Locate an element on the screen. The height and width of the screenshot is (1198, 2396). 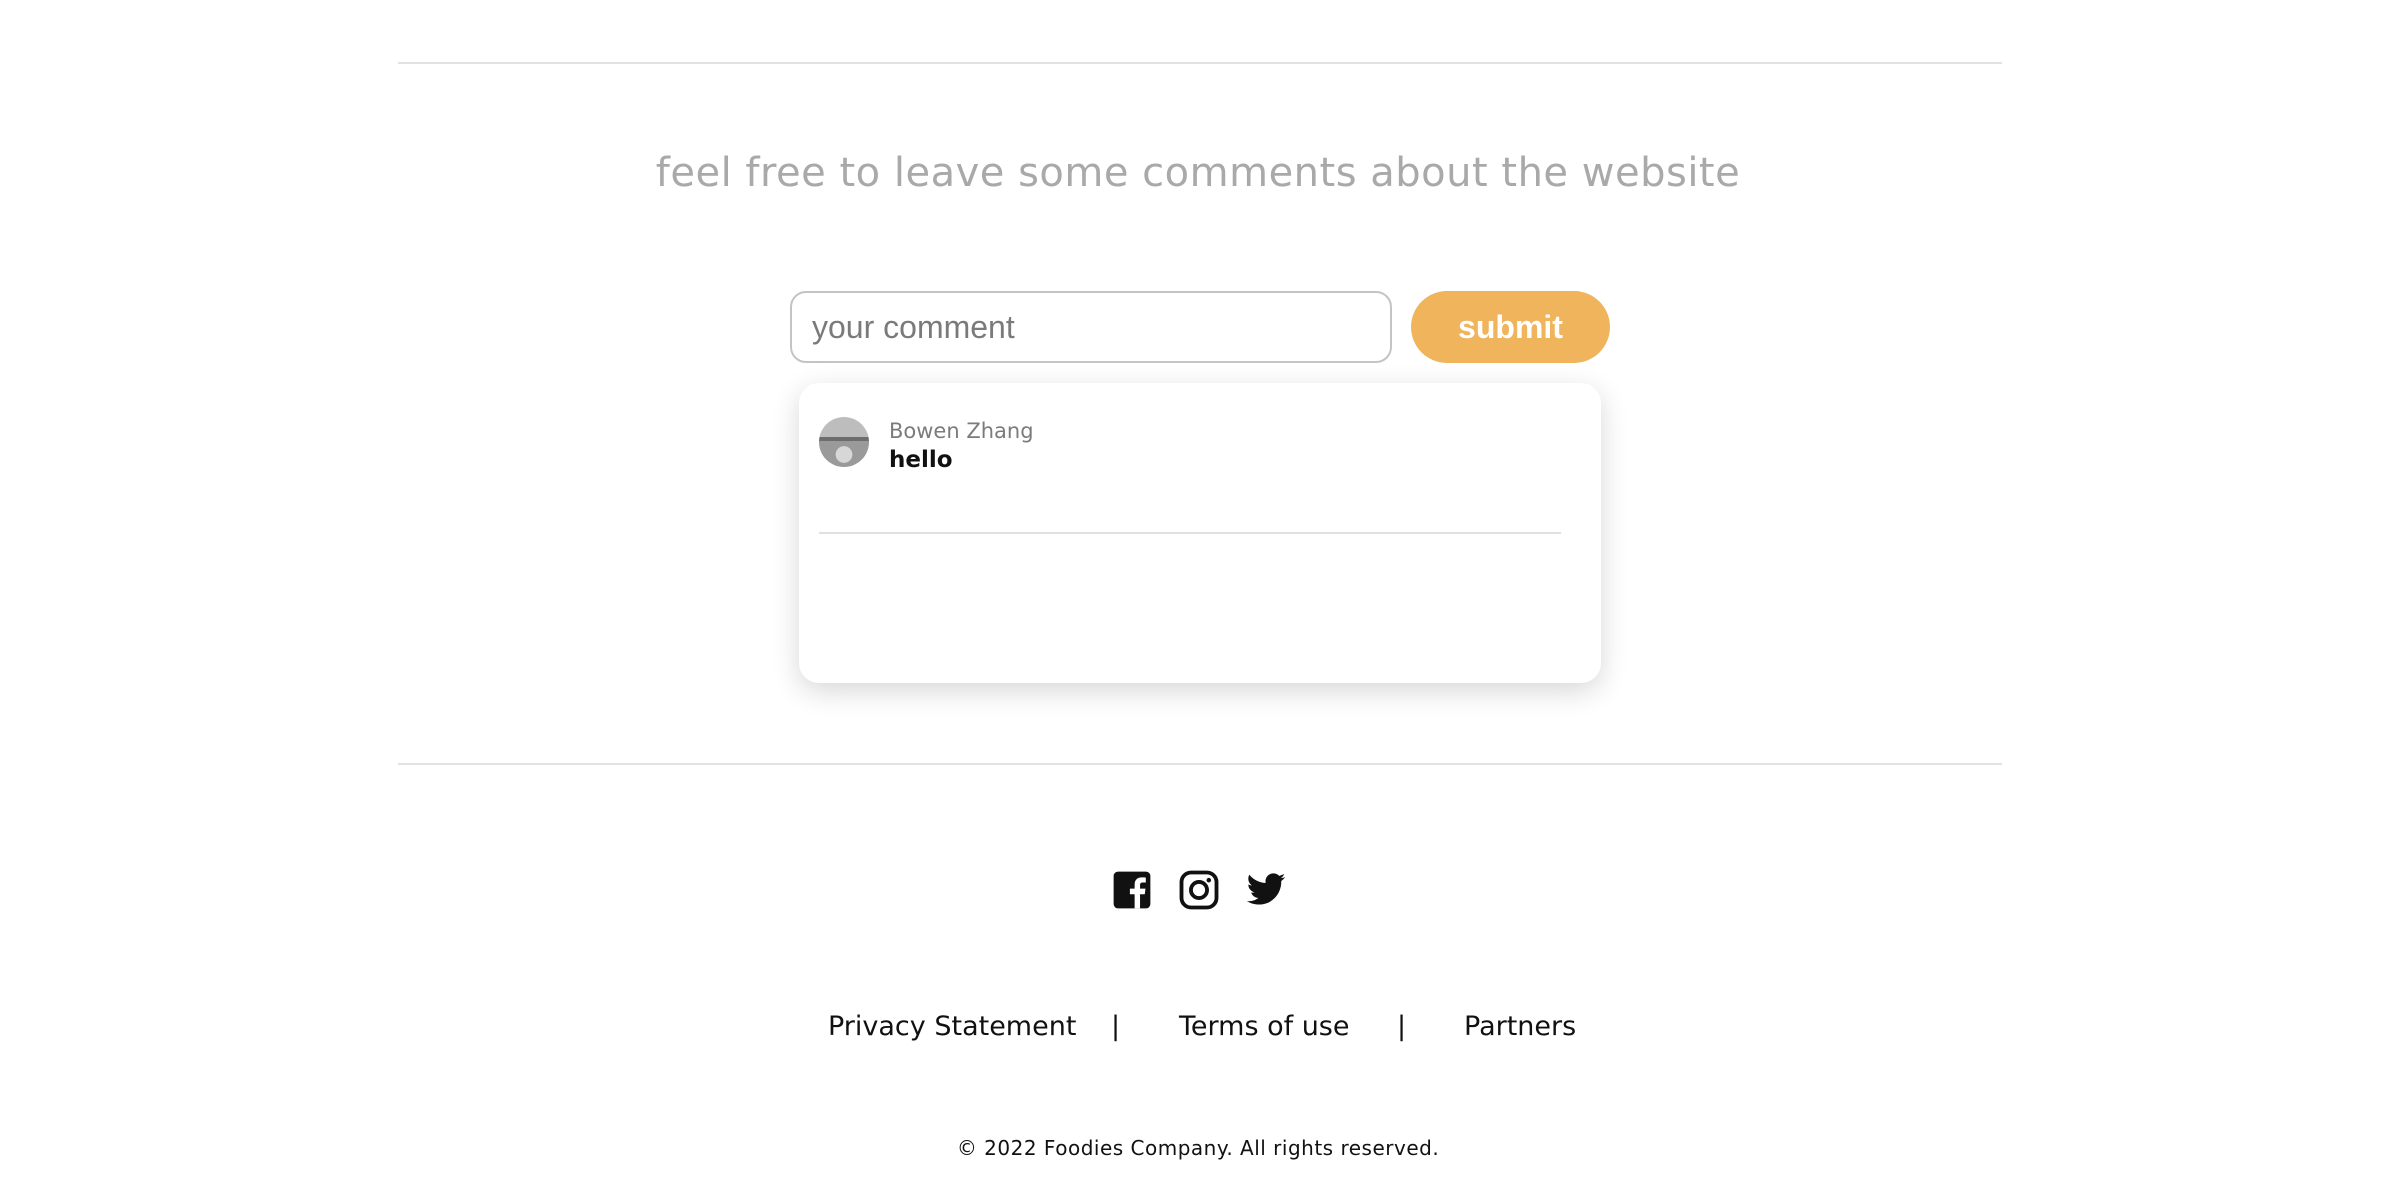
comment-author: Bowen Zhang is located at coordinates (961, 431).